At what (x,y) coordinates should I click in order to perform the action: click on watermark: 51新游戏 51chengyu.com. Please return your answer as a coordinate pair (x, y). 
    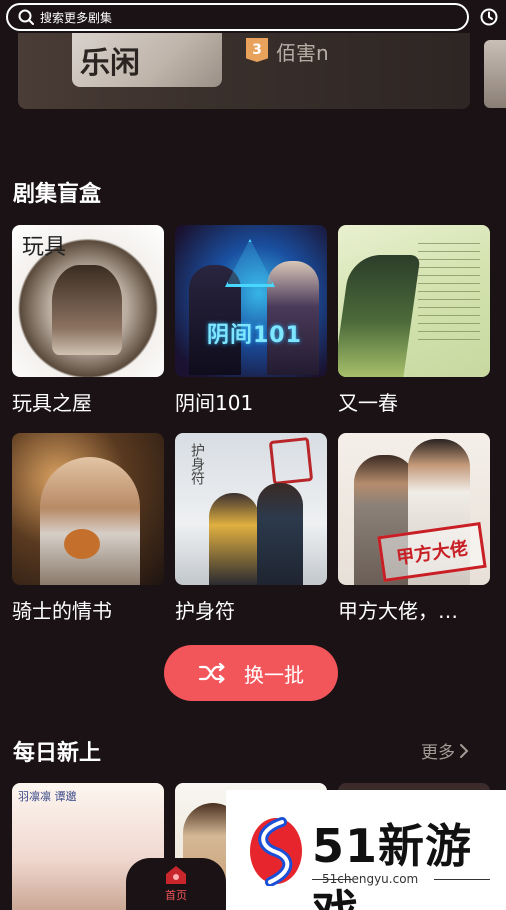
    Looking at the image, I should click on (366, 850).